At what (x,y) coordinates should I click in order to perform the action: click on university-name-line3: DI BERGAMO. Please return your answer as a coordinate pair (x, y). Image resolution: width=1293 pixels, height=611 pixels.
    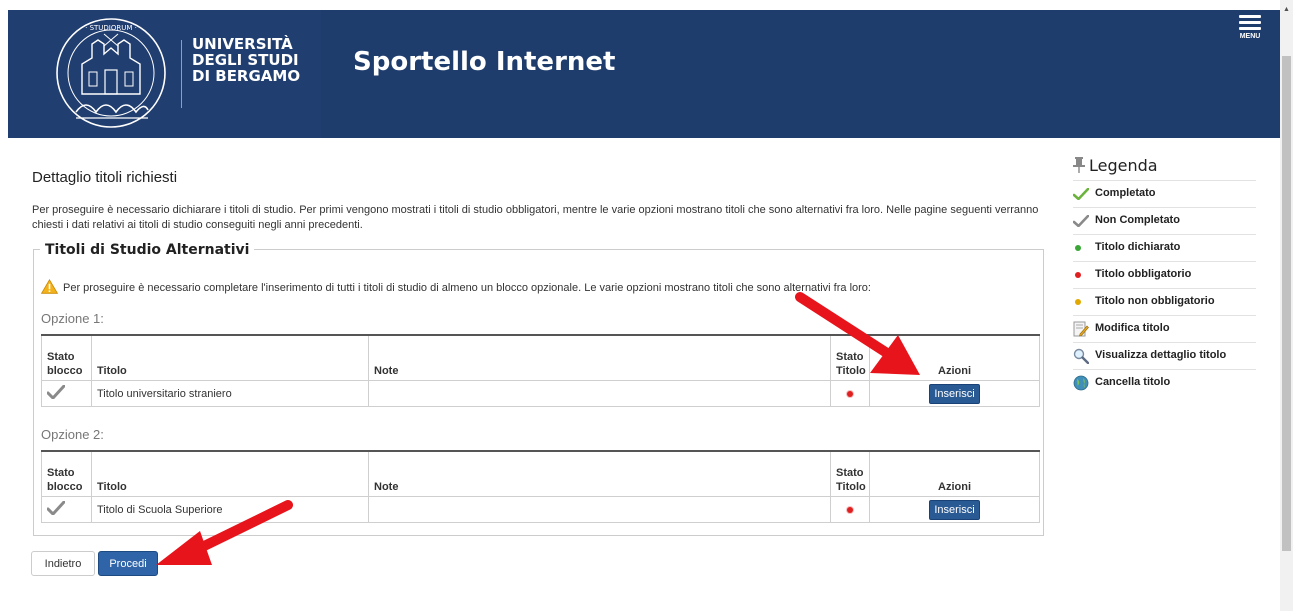
    Looking at the image, I should click on (246, 76).